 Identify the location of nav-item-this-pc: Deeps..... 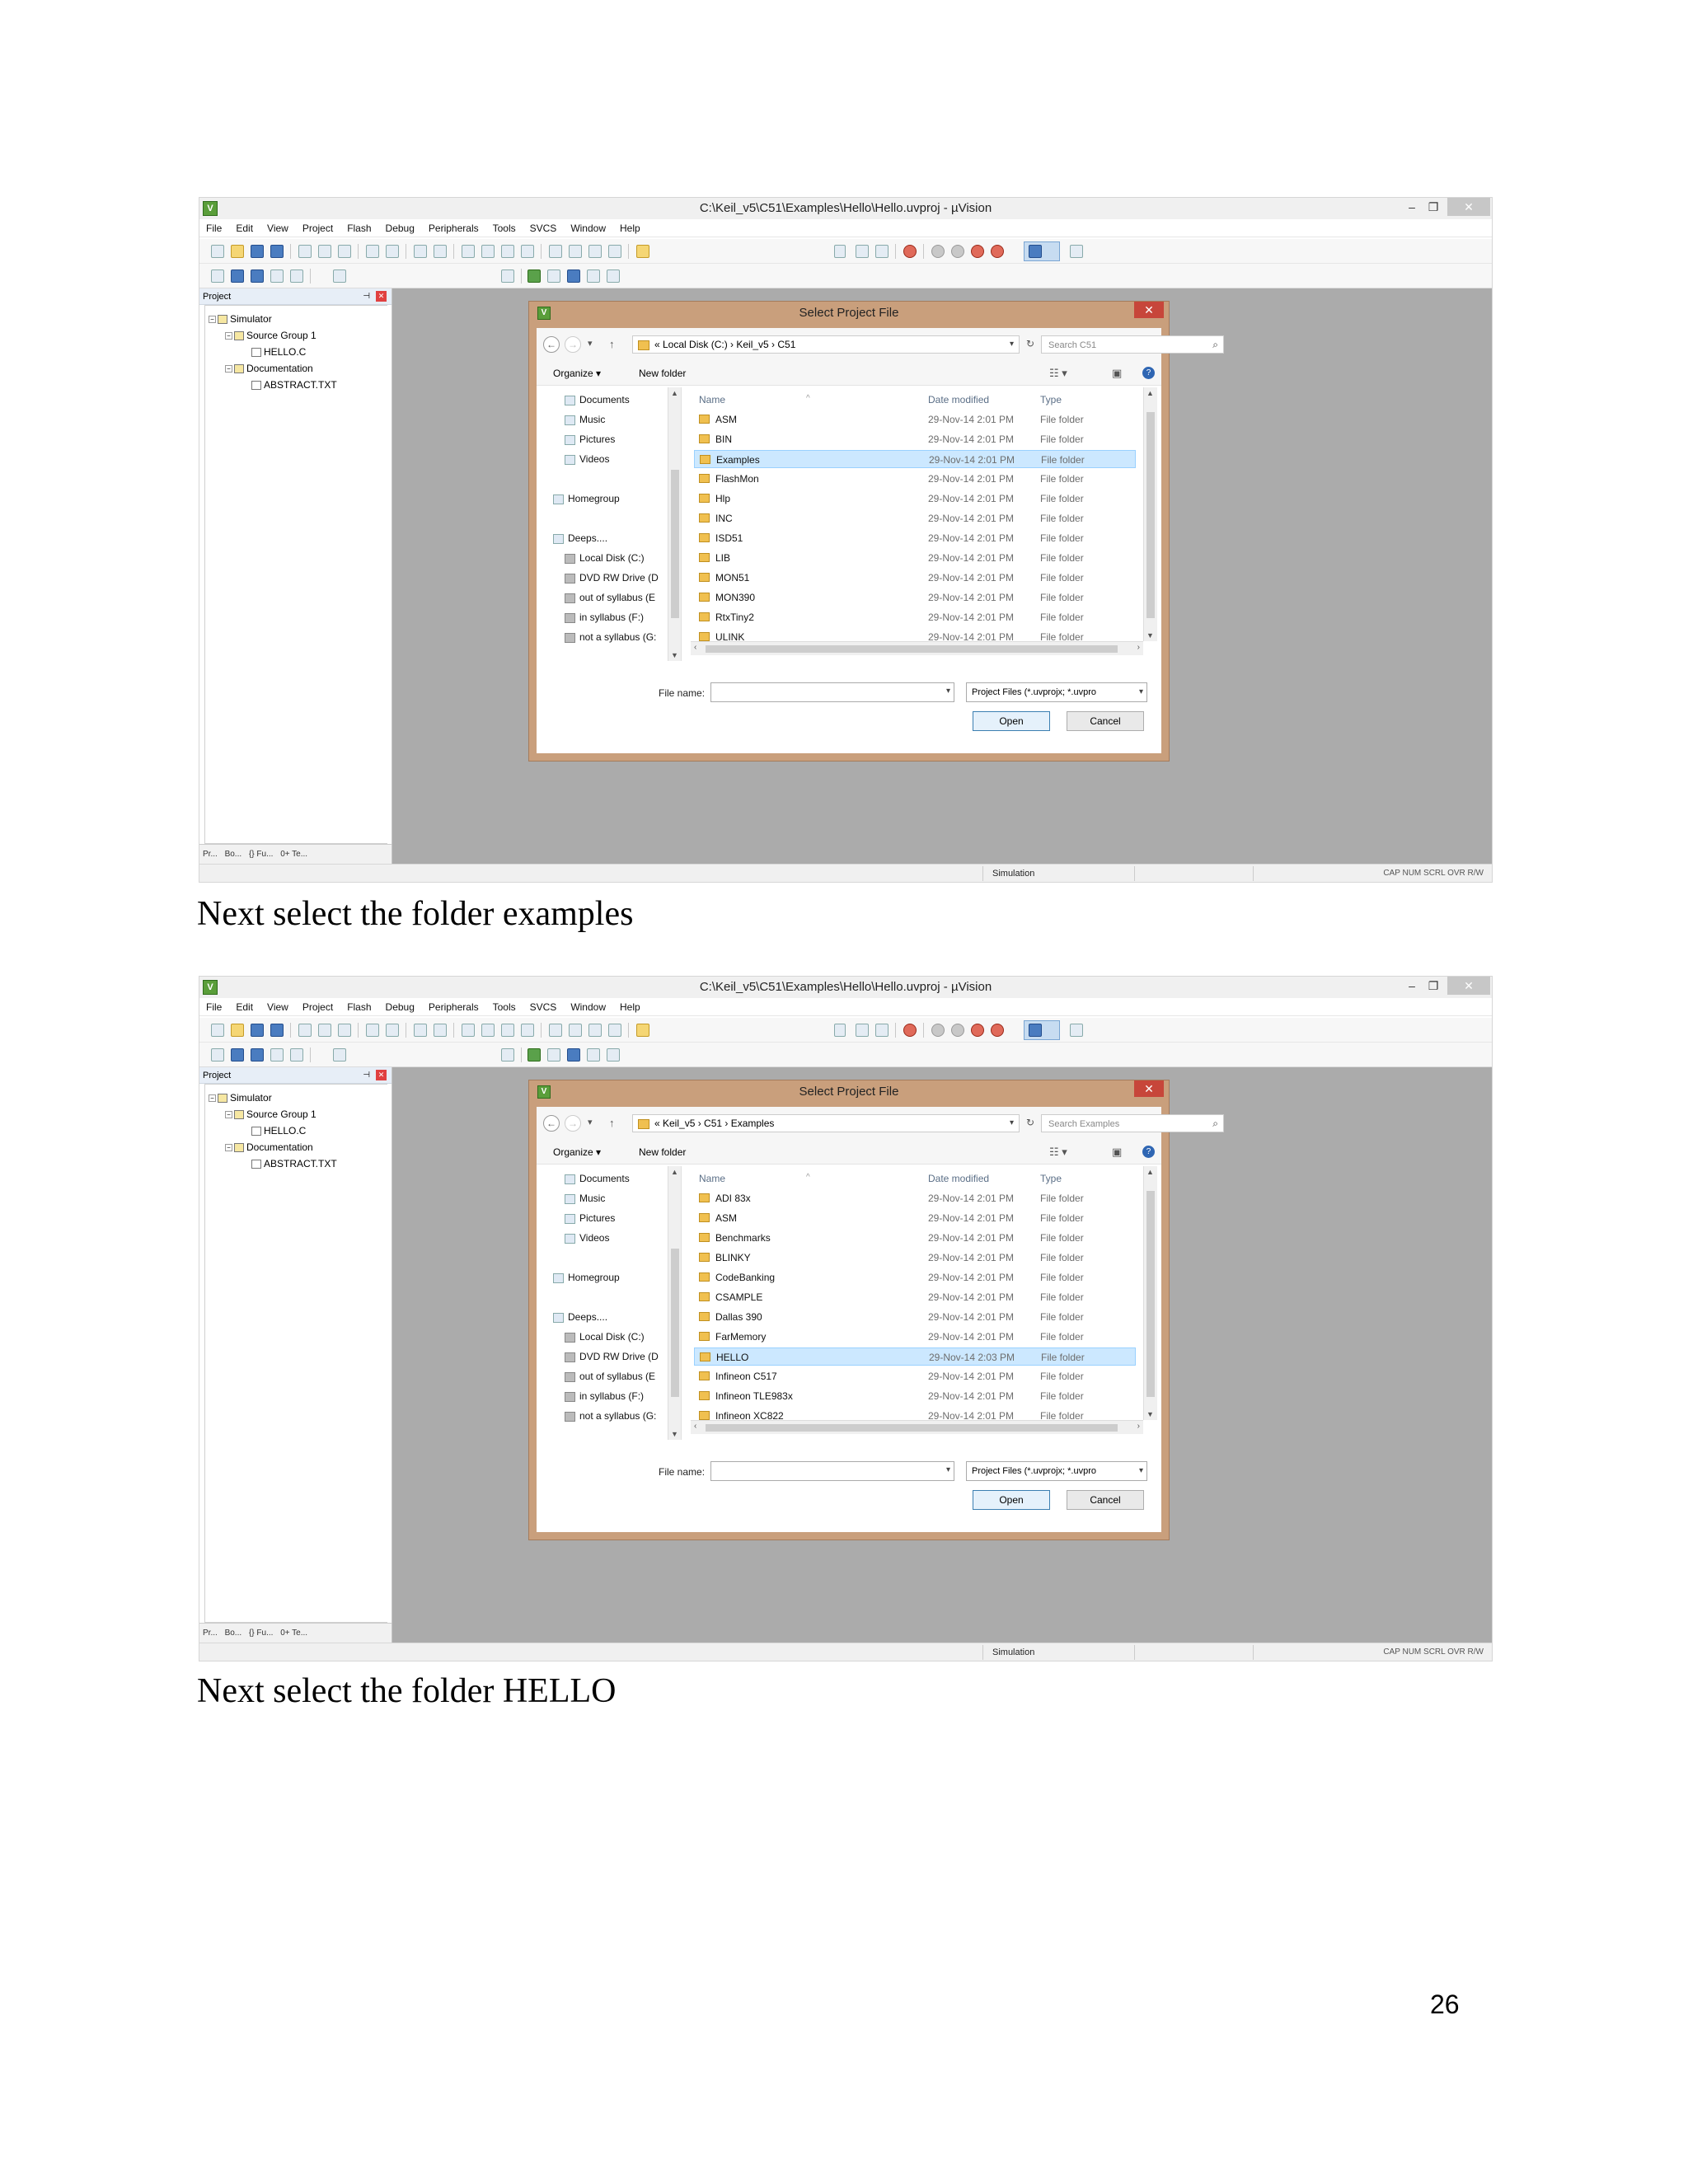
(580, 1317).